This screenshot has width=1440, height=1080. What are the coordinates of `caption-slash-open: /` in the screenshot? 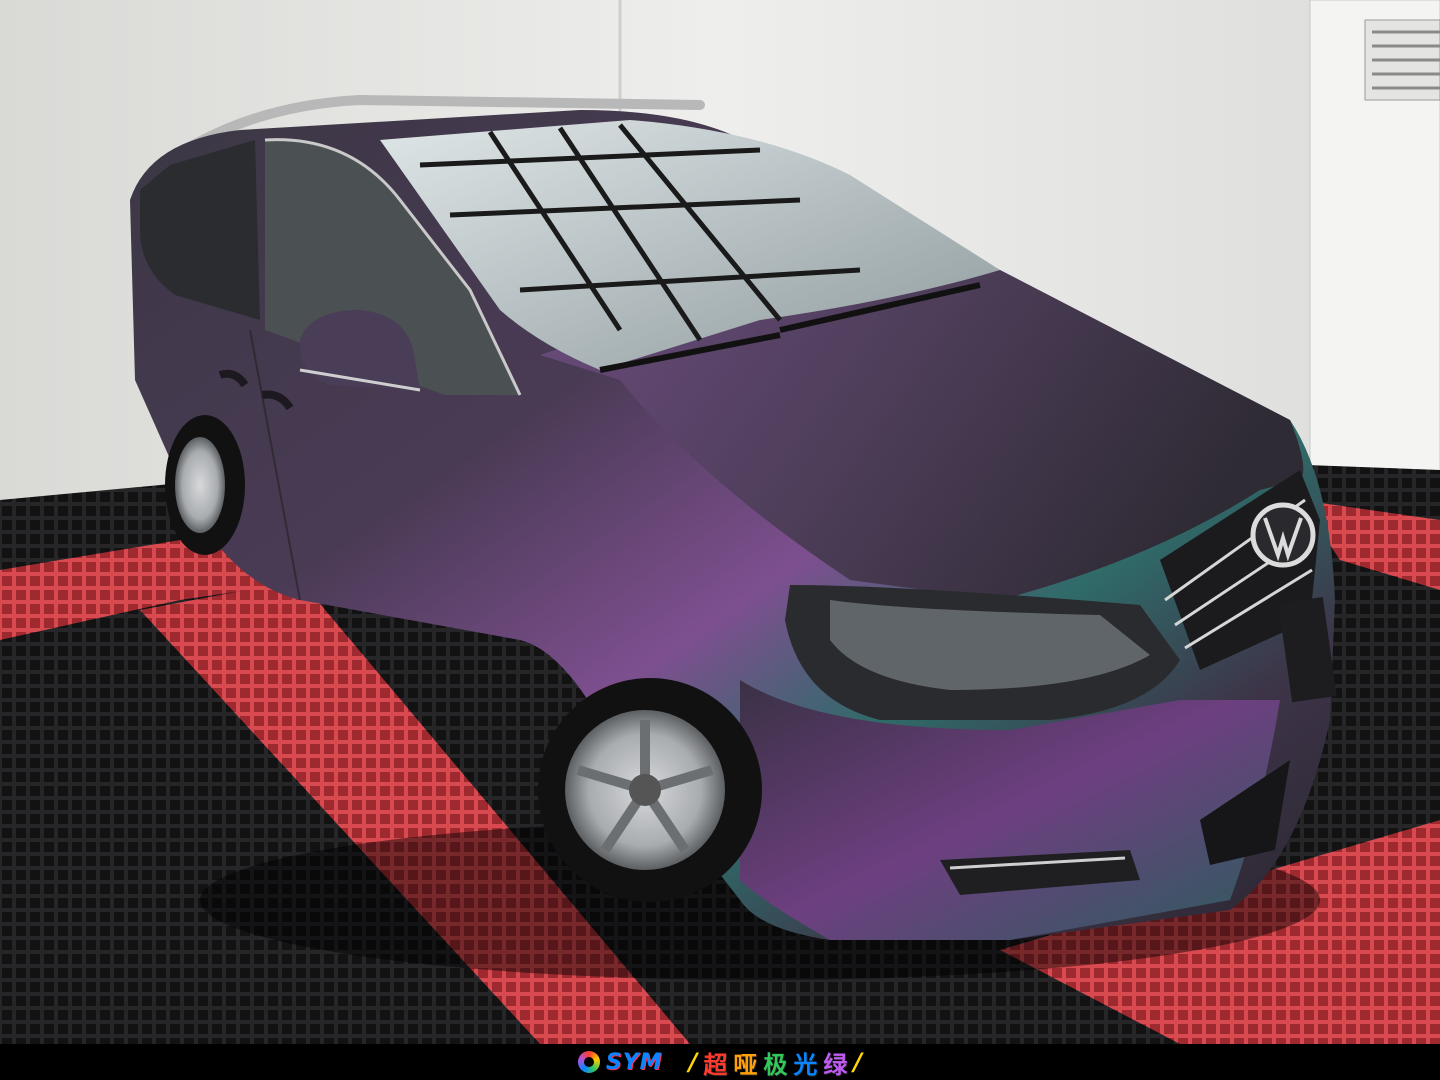 It's located at (693, 1062).